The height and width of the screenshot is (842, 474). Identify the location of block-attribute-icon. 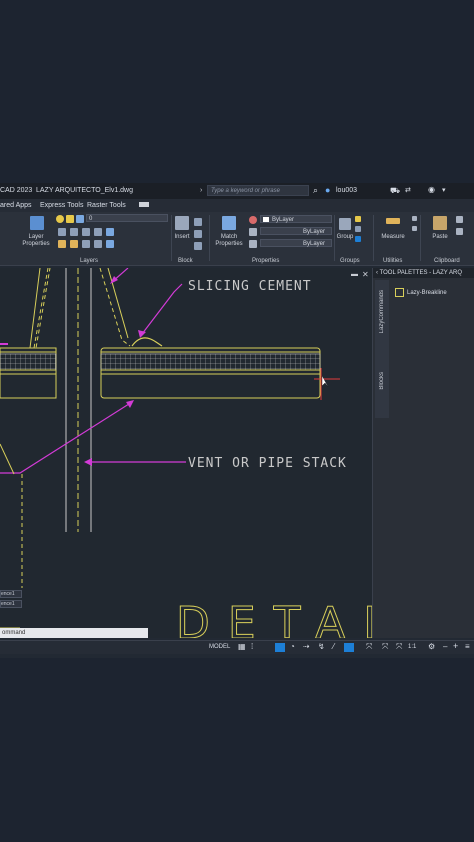
(198, 246).